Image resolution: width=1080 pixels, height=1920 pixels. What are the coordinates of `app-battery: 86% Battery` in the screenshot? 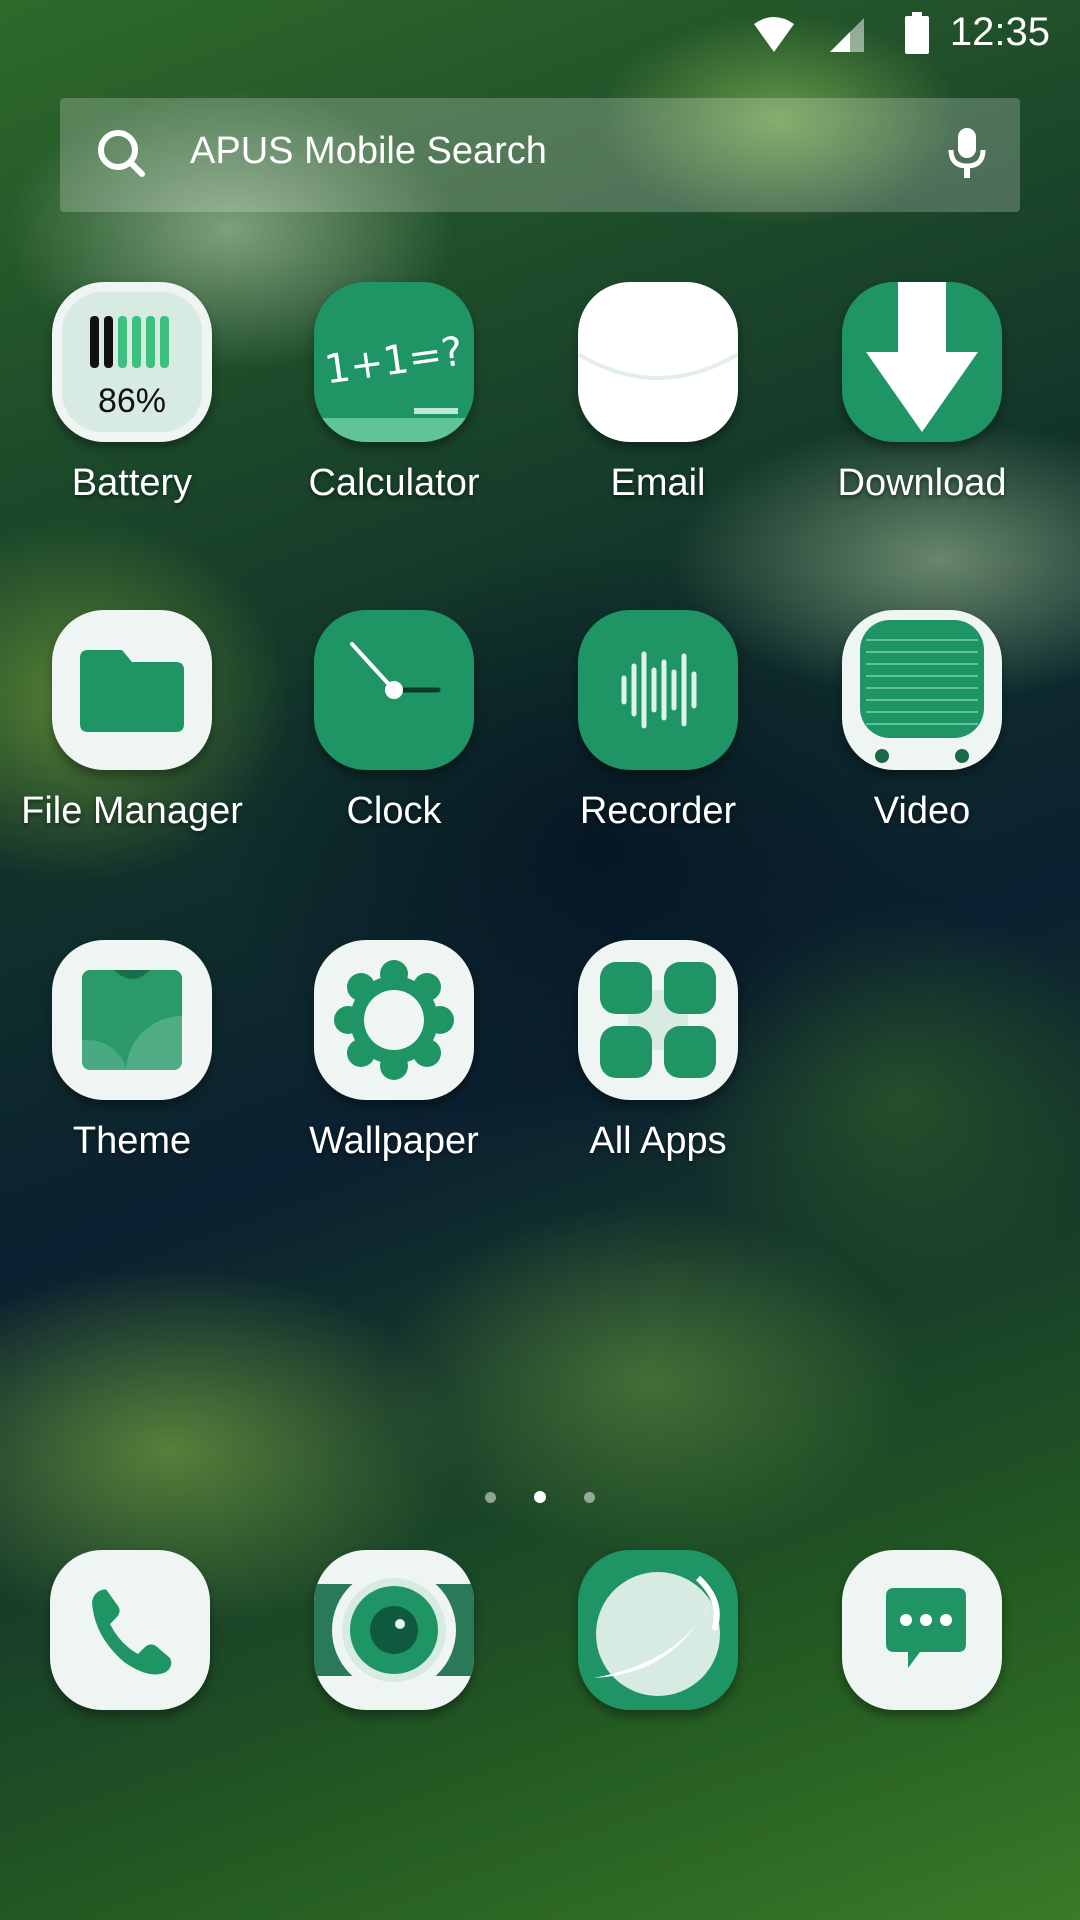 It's located at (132, 393).